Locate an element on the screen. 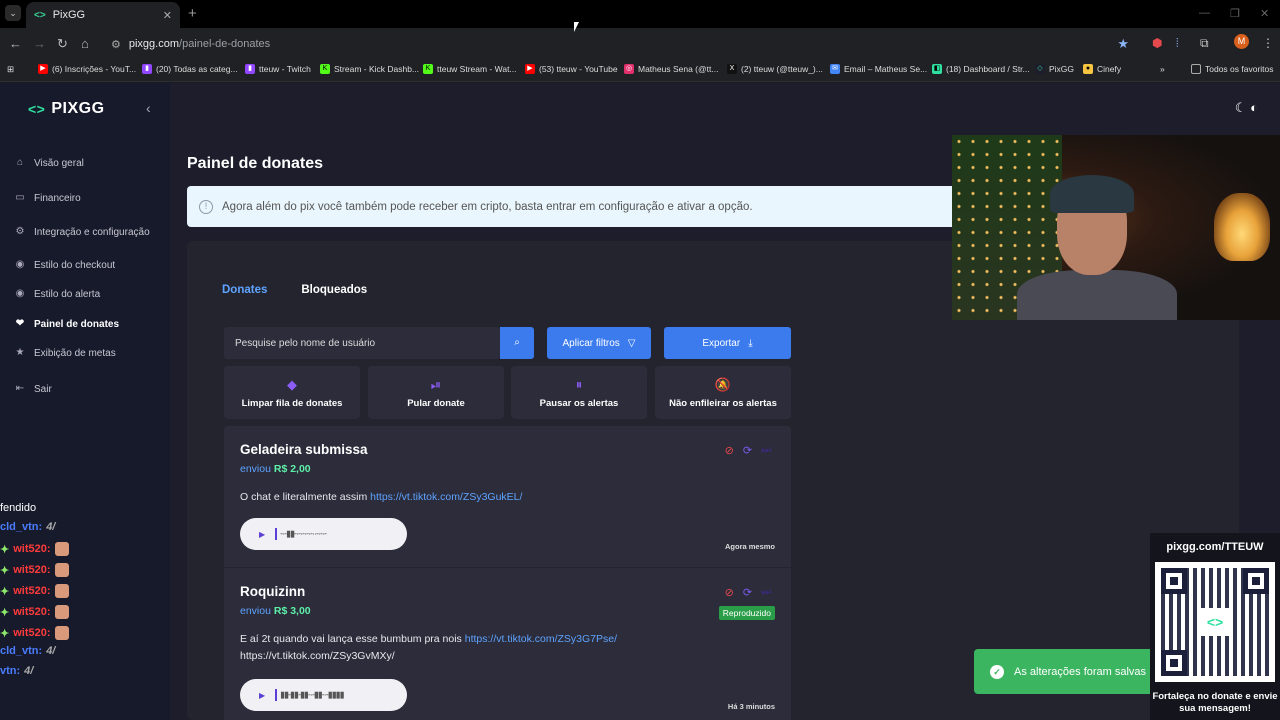 Image resolution: width=1280 pixels, height=720 pixels. omnibox: ⚙ pixgg.com/painel-de-donates ★ is located at coordinates (623, 44).